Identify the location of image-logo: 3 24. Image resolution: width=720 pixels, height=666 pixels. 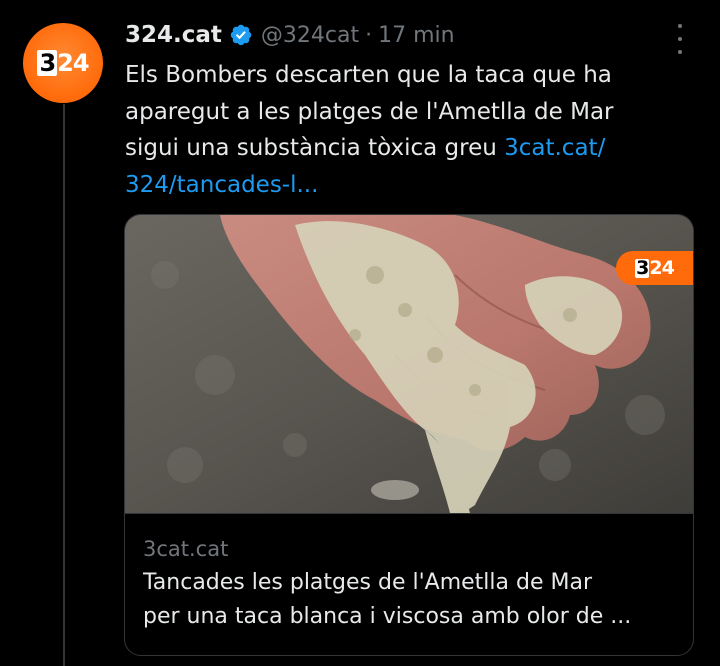
(654, 268).